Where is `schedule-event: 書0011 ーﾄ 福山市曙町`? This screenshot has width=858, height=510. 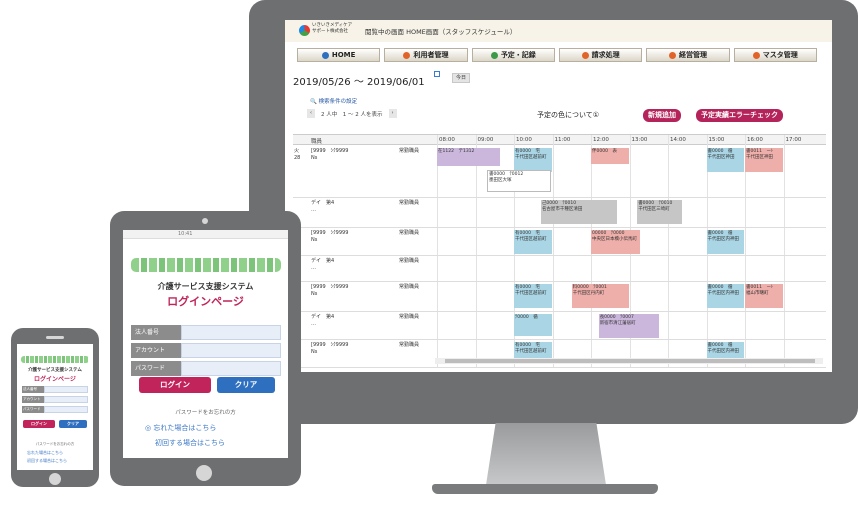
schedule-event: 書0011 ーﾄ 福山市曙町 is located at coordinates (764, 296).